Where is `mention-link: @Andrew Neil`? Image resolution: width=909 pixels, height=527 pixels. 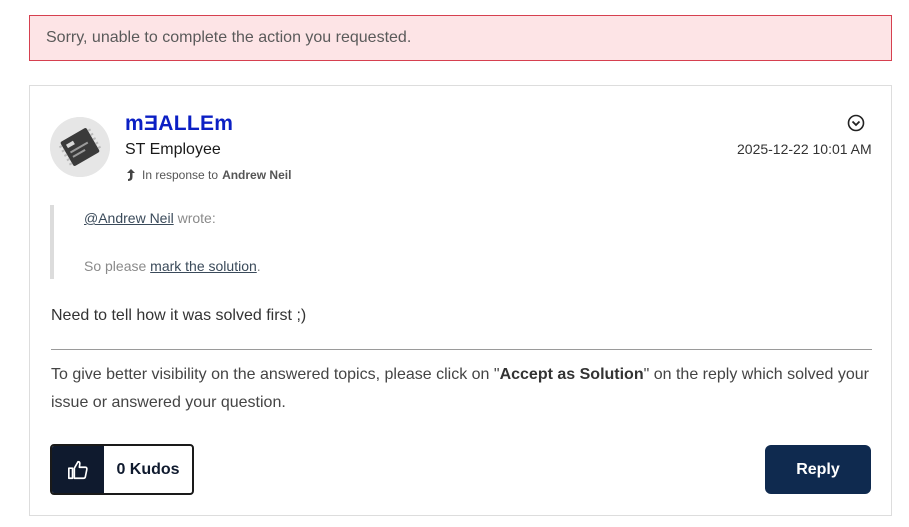
mention-link: @Andrew Neil is located at coordinates (129, 218).